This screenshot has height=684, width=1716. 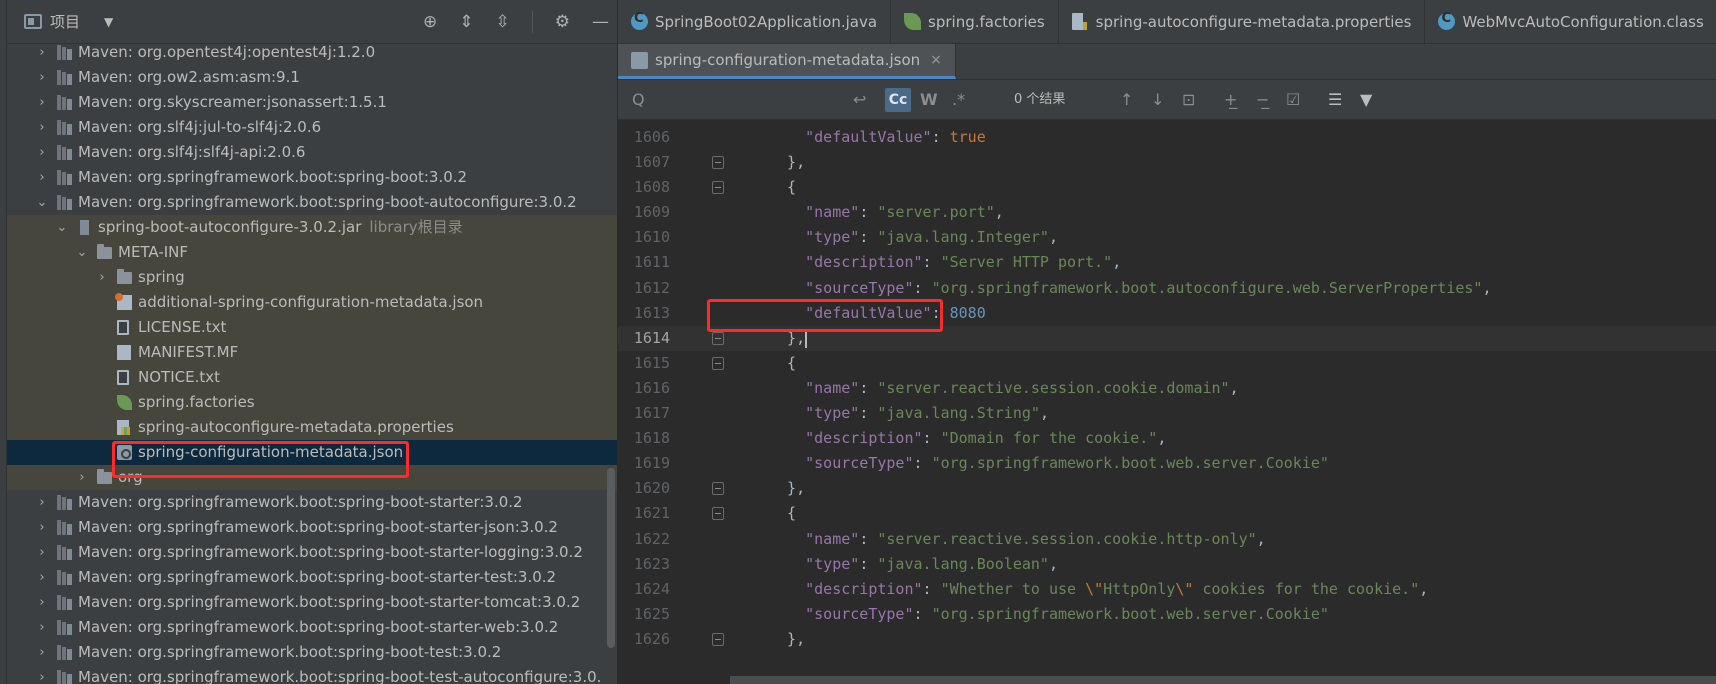 I want to click on editor-horizontal-scrollbar, so click(x=1223, y=680).